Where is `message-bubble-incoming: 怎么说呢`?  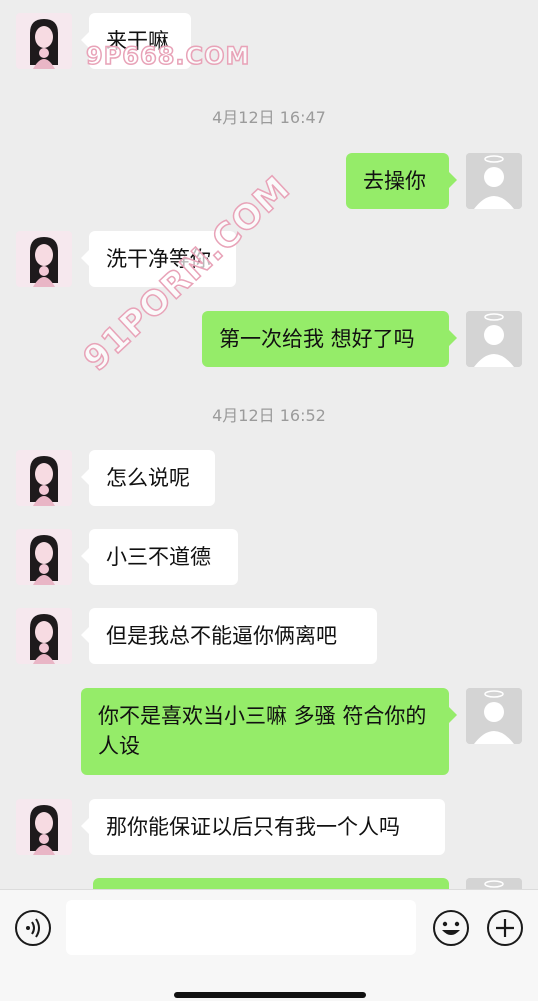
message-bubble-incoming: 怎么说呢 is located at coordinates (148, 478).